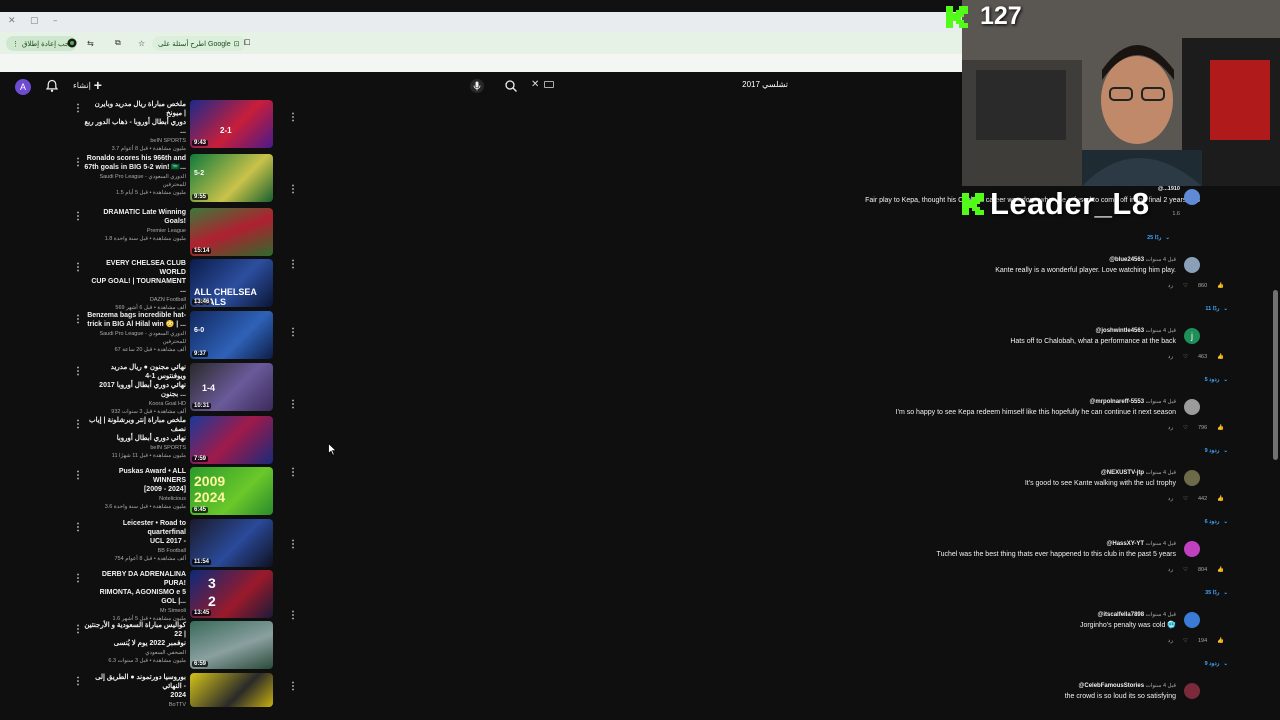 This screenshot has height=720, width=1280. What do you see at coordinates (1126, 544) in the screenshot?
I see `comment-author: @HassXY-YT` at bounding box center [1126, 544].